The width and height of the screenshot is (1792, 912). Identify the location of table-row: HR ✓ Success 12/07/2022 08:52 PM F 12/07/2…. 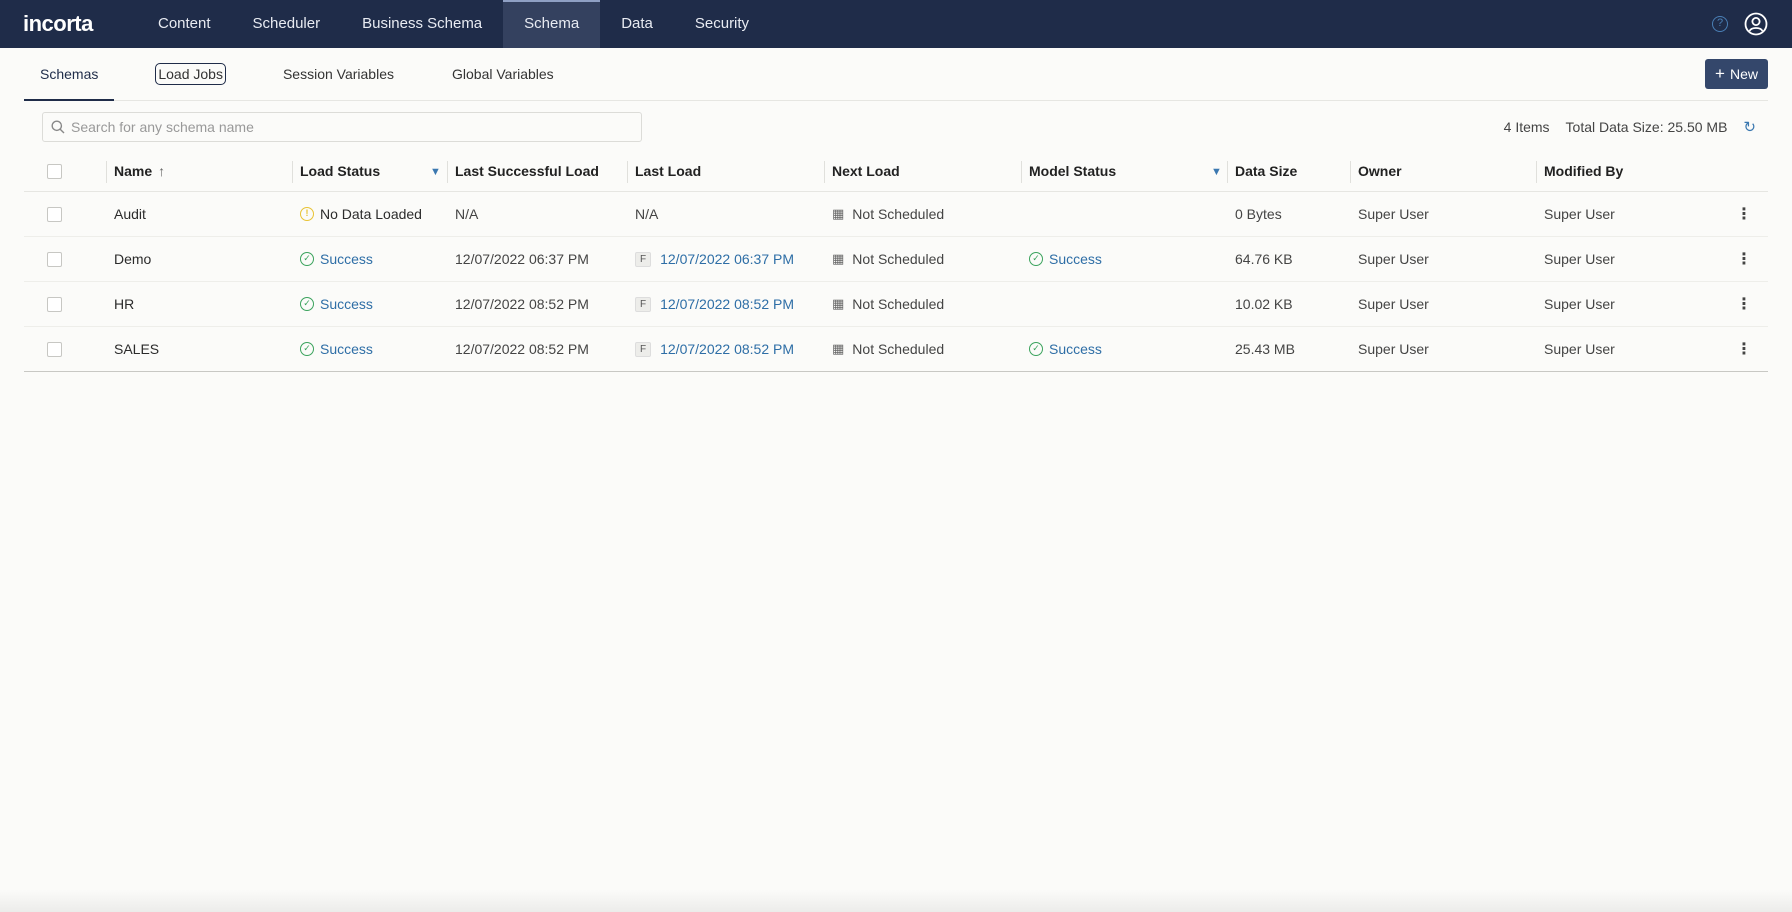
(896, 304).